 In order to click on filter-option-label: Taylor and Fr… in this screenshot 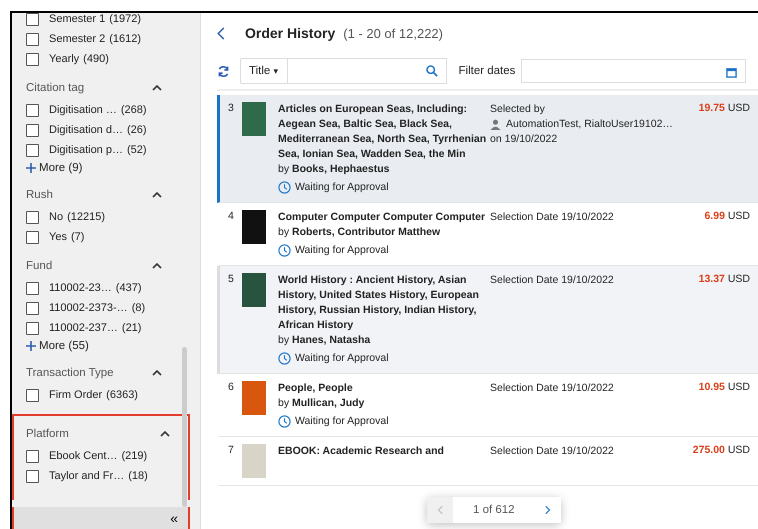, I will do `click(86, 476)`.